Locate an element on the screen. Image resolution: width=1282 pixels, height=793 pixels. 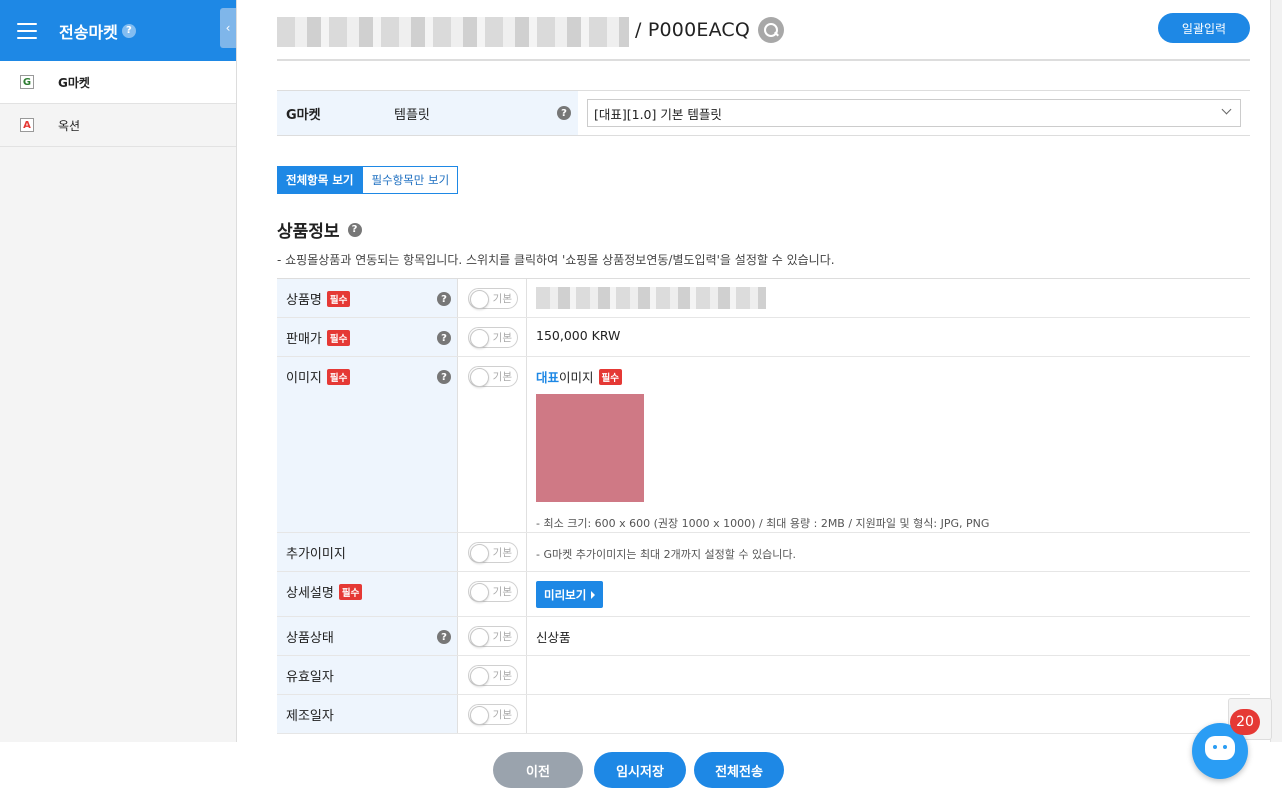
field-label: 제조일자 is located at coordinates (367, 714).